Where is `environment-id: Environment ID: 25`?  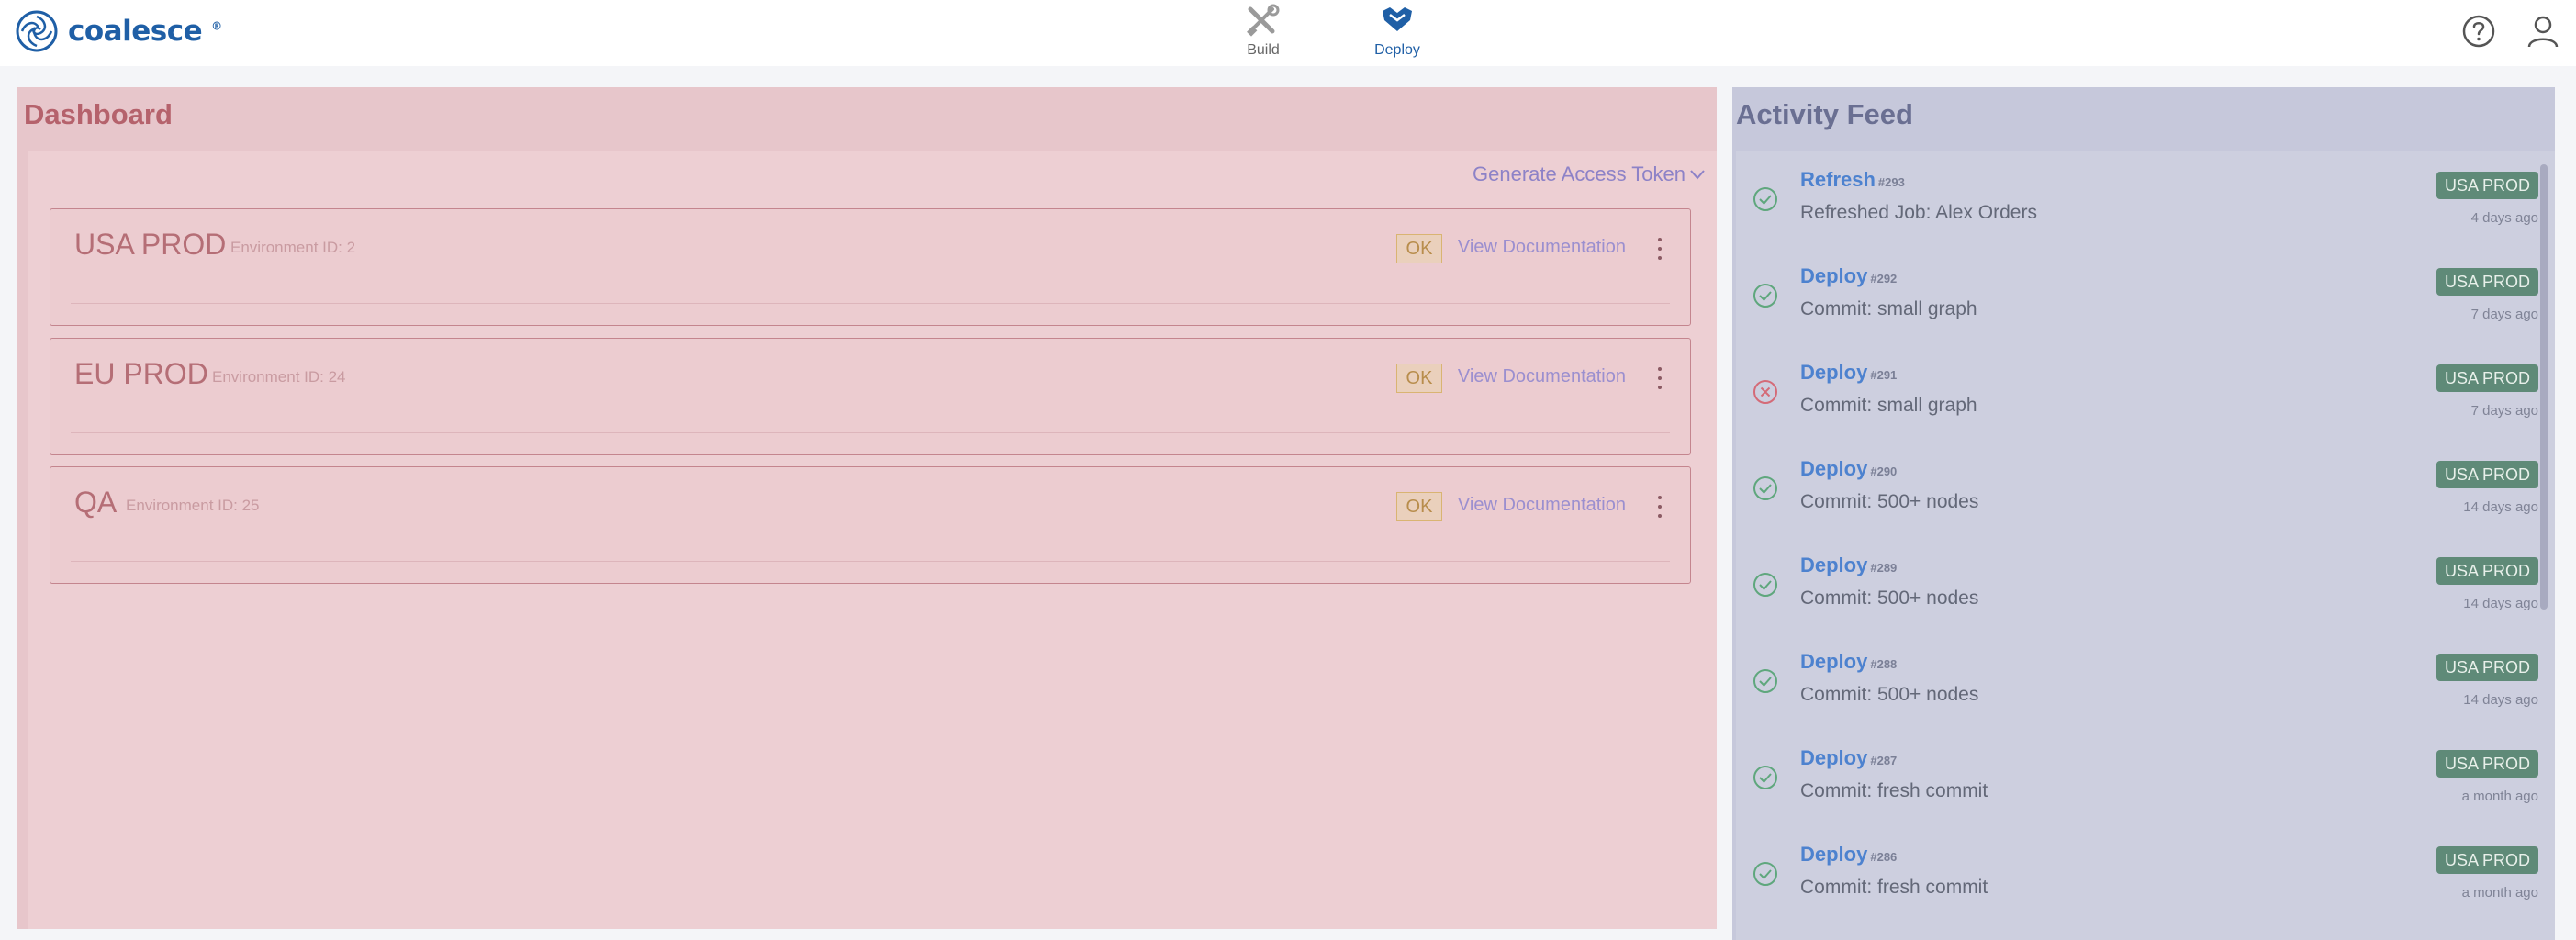 environment-id: Environment ID: 25 is located at coordinates (193, 506).